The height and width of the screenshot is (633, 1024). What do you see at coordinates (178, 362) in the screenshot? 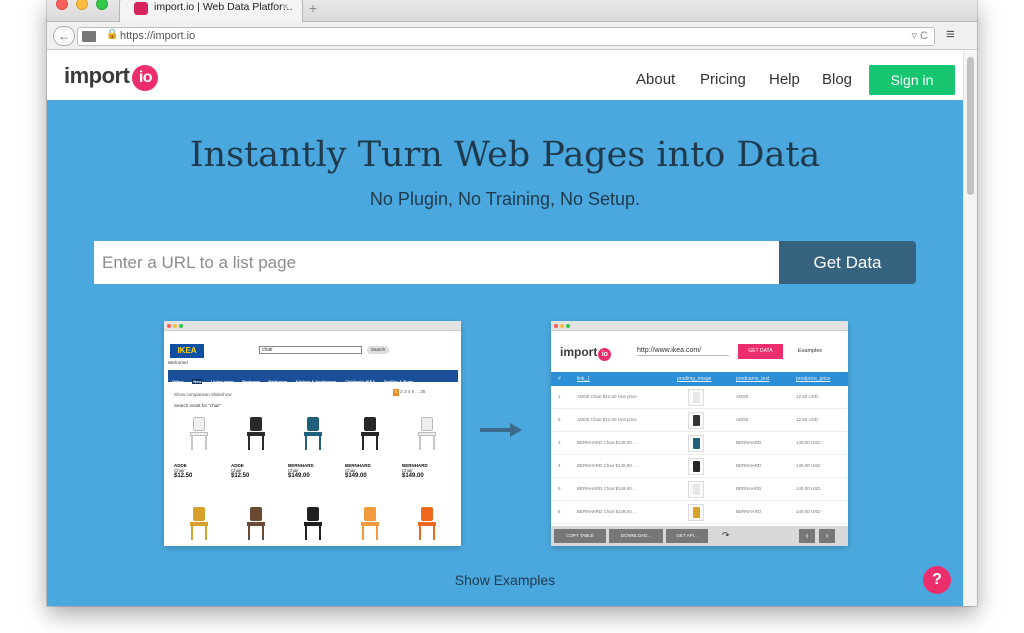
I see `ikea-welcome: Welcome!` at bounding box center [178, 362].